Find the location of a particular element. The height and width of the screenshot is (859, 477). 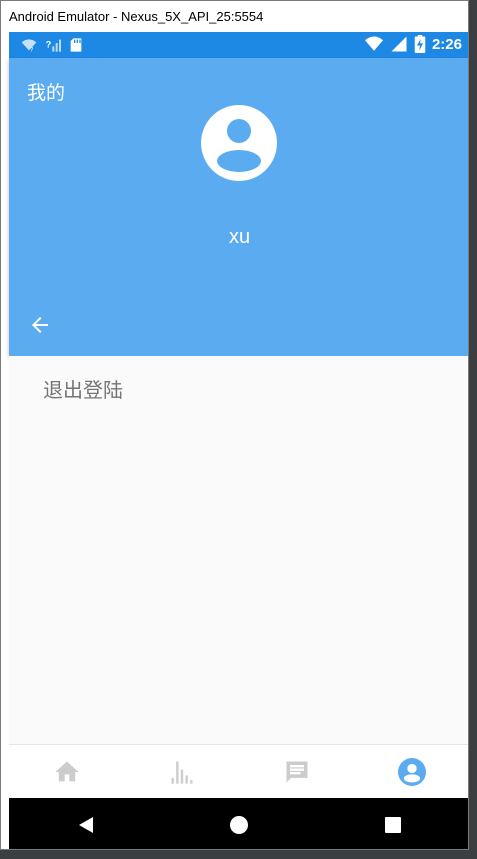

status-time: 2:26 is located at coordinates (446, 44).